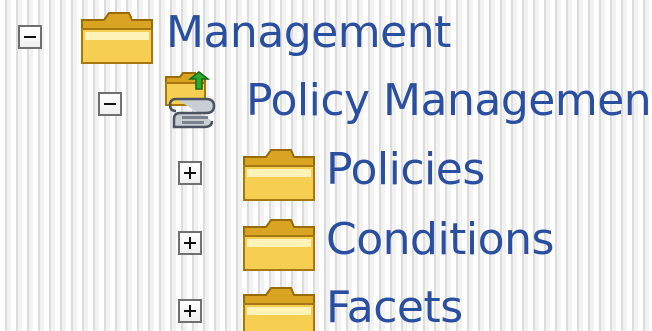 Image resolution: width=652 pixels, height=331 pixels. Describe the element at coordinates (110, 104) in the screenshot. I see `collapse-toggle-policy-management` at that location.